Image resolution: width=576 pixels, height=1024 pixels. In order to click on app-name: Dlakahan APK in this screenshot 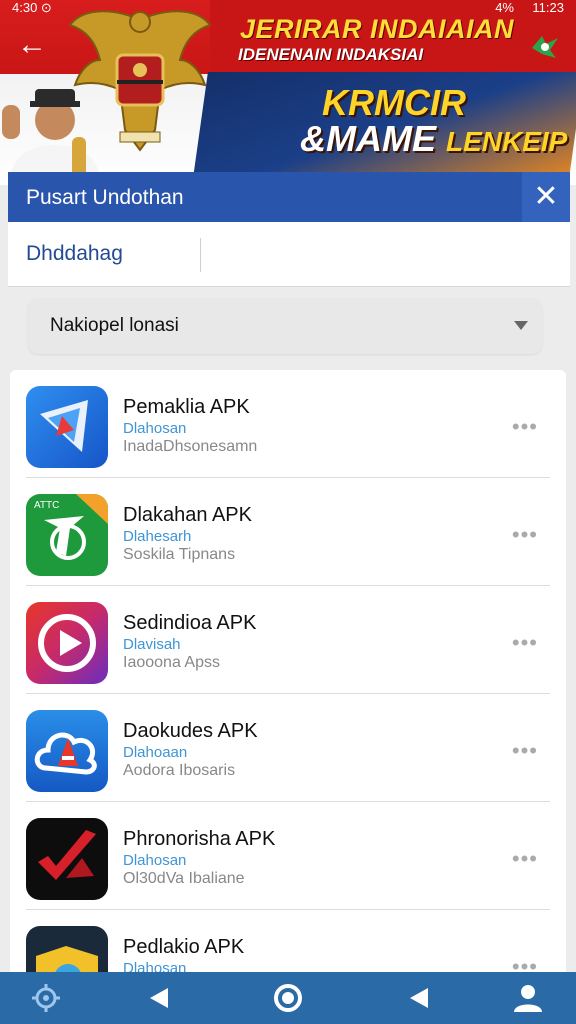, I will do `click(187, 515)`.